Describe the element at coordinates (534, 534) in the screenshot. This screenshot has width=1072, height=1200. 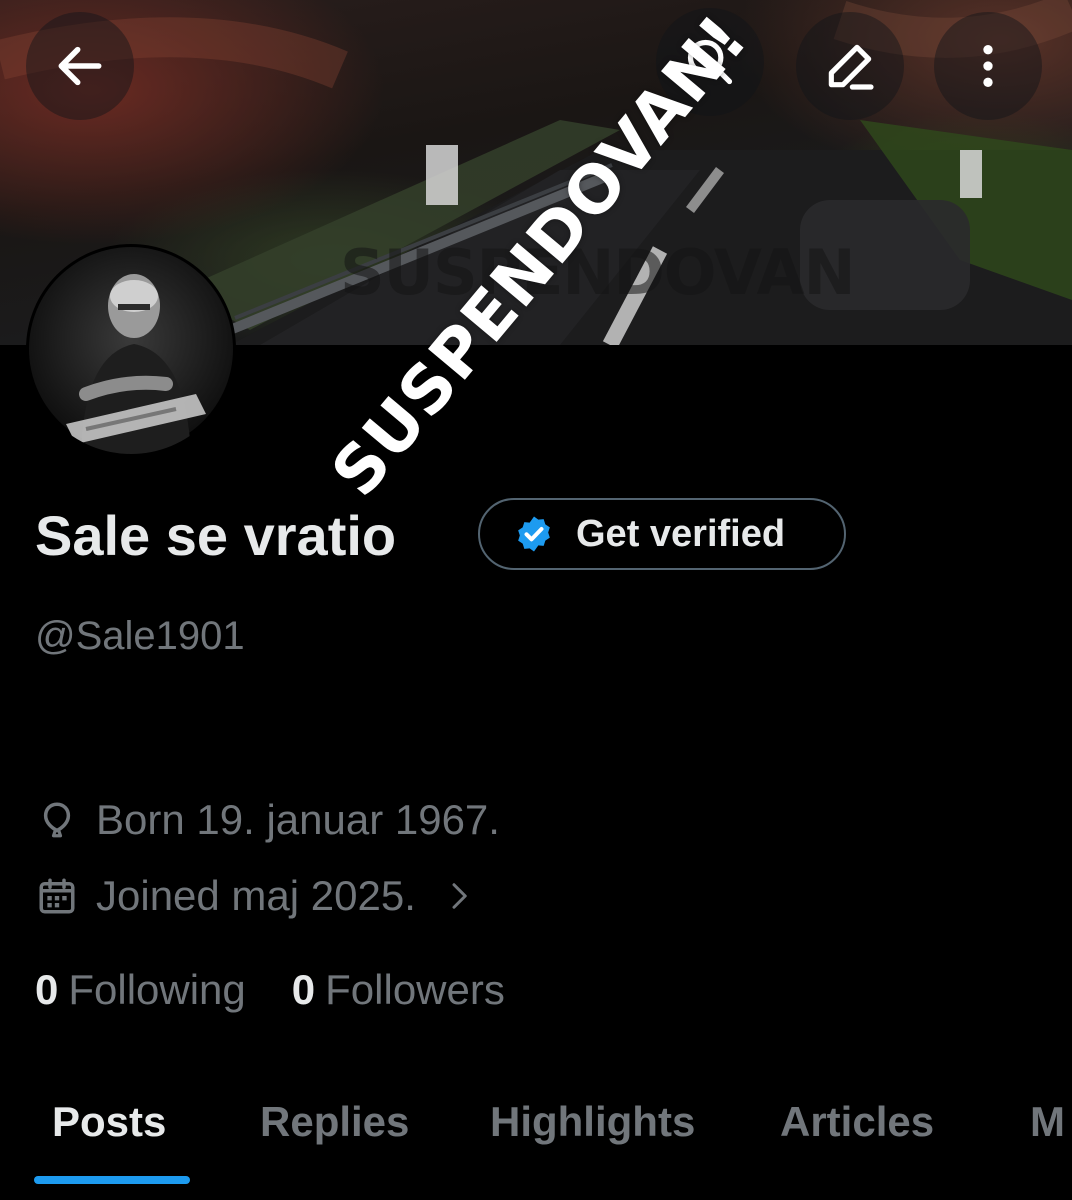
I see `verified-badge-icon` at that location.